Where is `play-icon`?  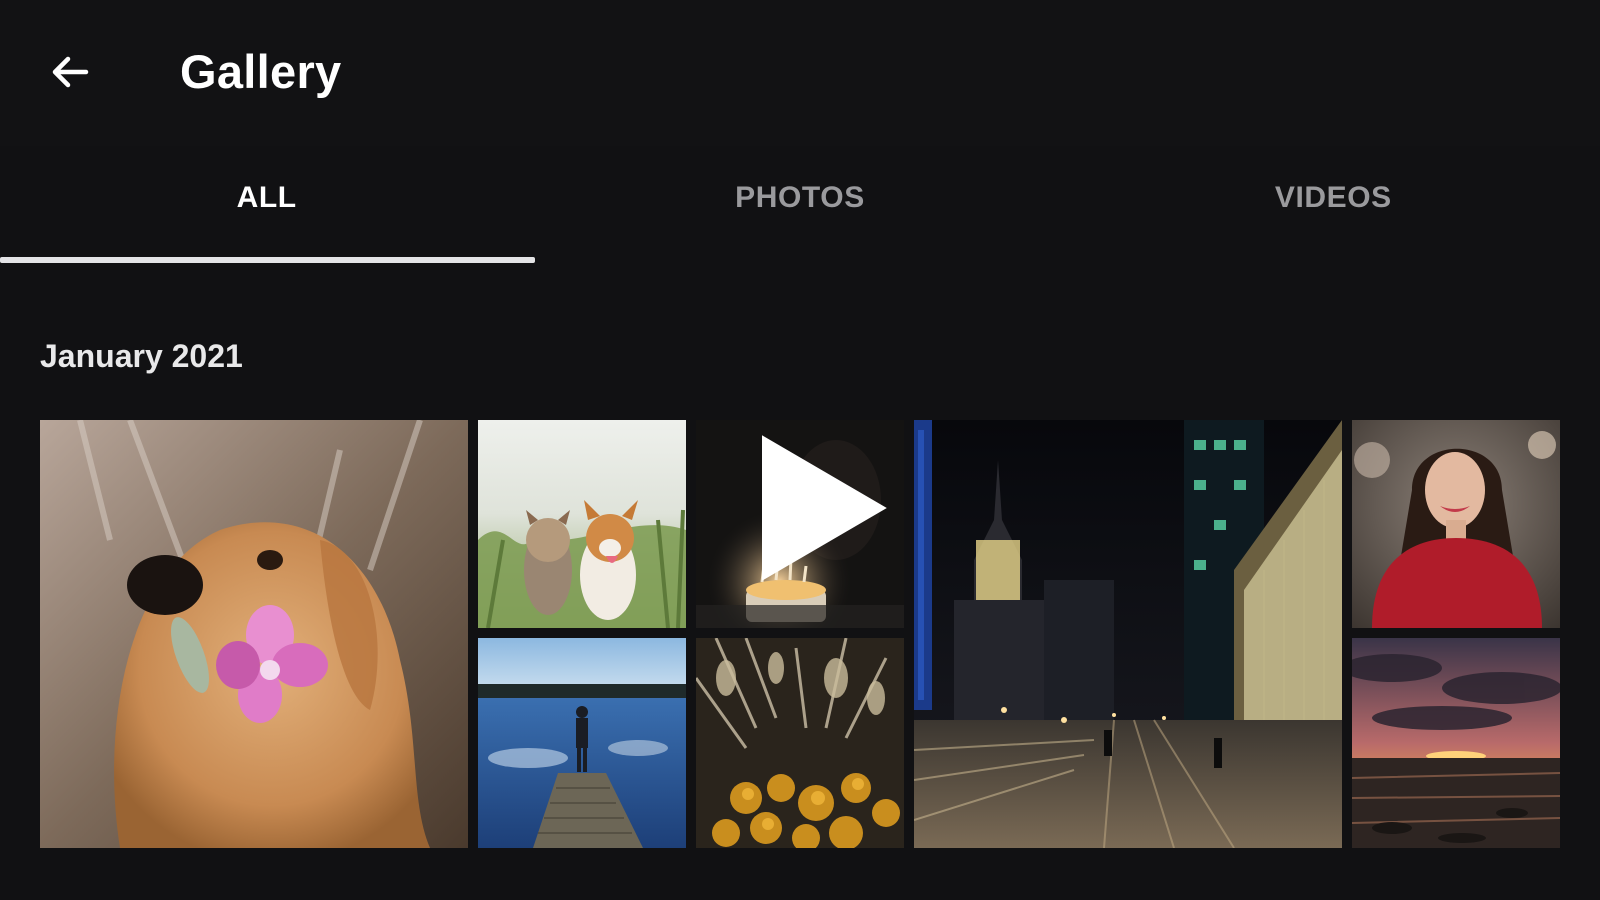
play-icon is located at coordinates (824, 508).